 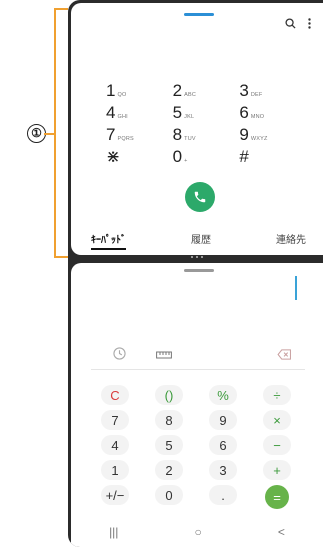 What do you see at coordinates (277, 395) in the screenshot?
I see `divide-button: ÷` at bounding box center [277, 395].